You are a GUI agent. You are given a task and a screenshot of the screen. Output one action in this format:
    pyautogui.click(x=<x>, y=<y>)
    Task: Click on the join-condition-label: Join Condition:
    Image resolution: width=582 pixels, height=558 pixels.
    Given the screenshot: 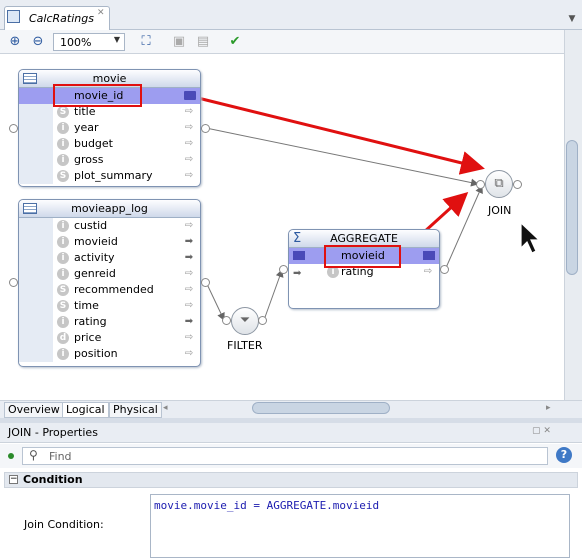 What is the action you would take?
    pyautogui.click(x=64, y=524)
    